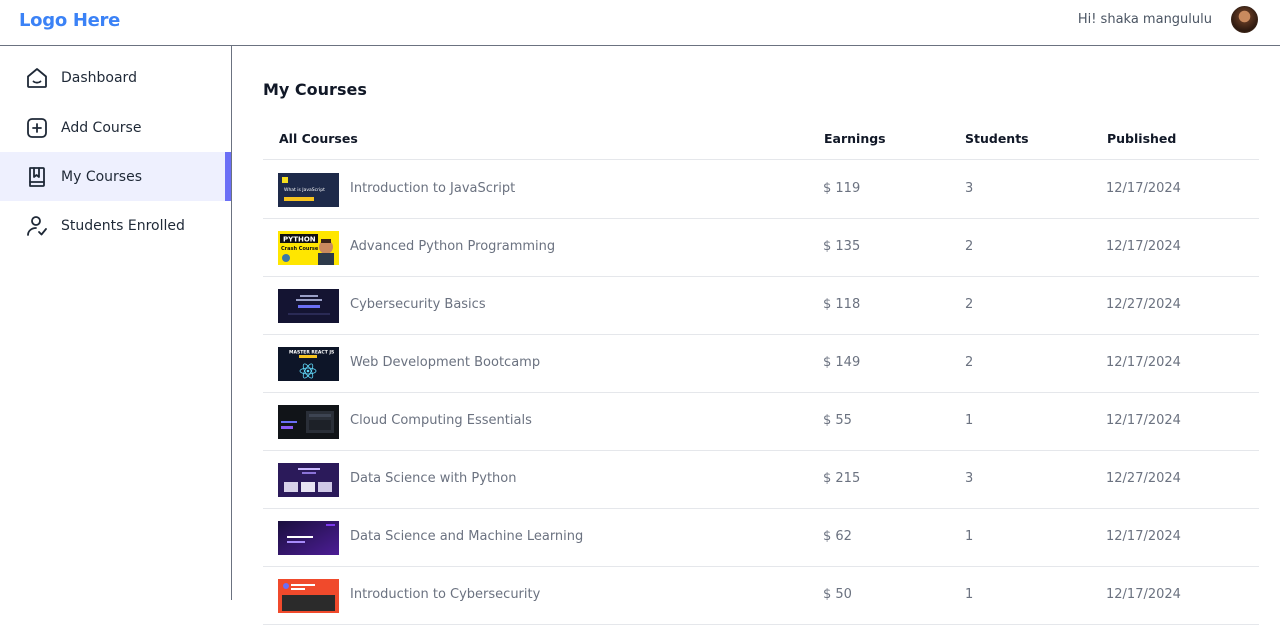  I want to click on course-earnings: $ 149, so click(842, 362).